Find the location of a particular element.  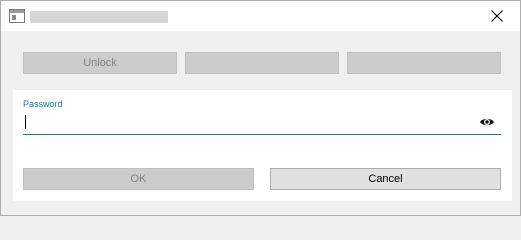

cancel-button: Cancel is located at coordinates (385, 179).